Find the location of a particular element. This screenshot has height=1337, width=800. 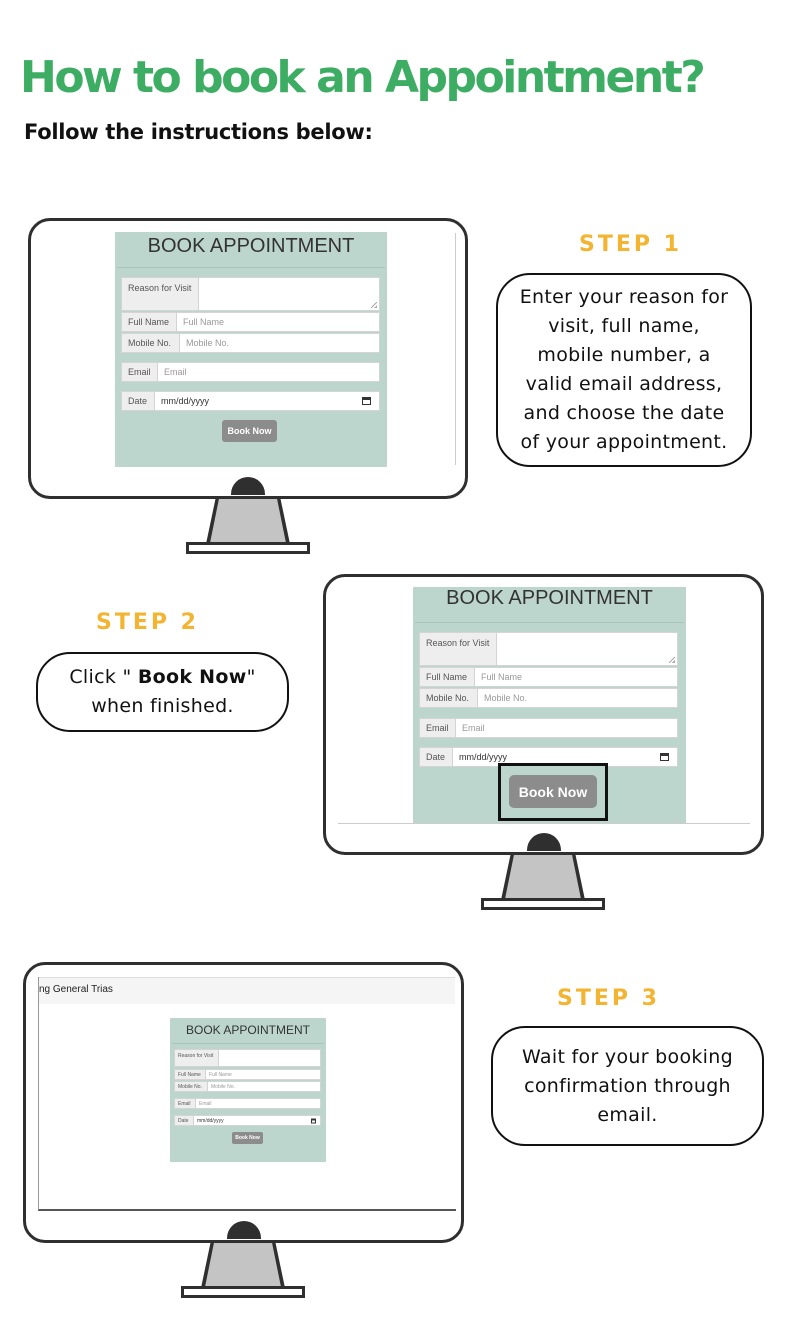

step-2-text: Click " Book Now" when finished. is located at coordinates (162, 692).